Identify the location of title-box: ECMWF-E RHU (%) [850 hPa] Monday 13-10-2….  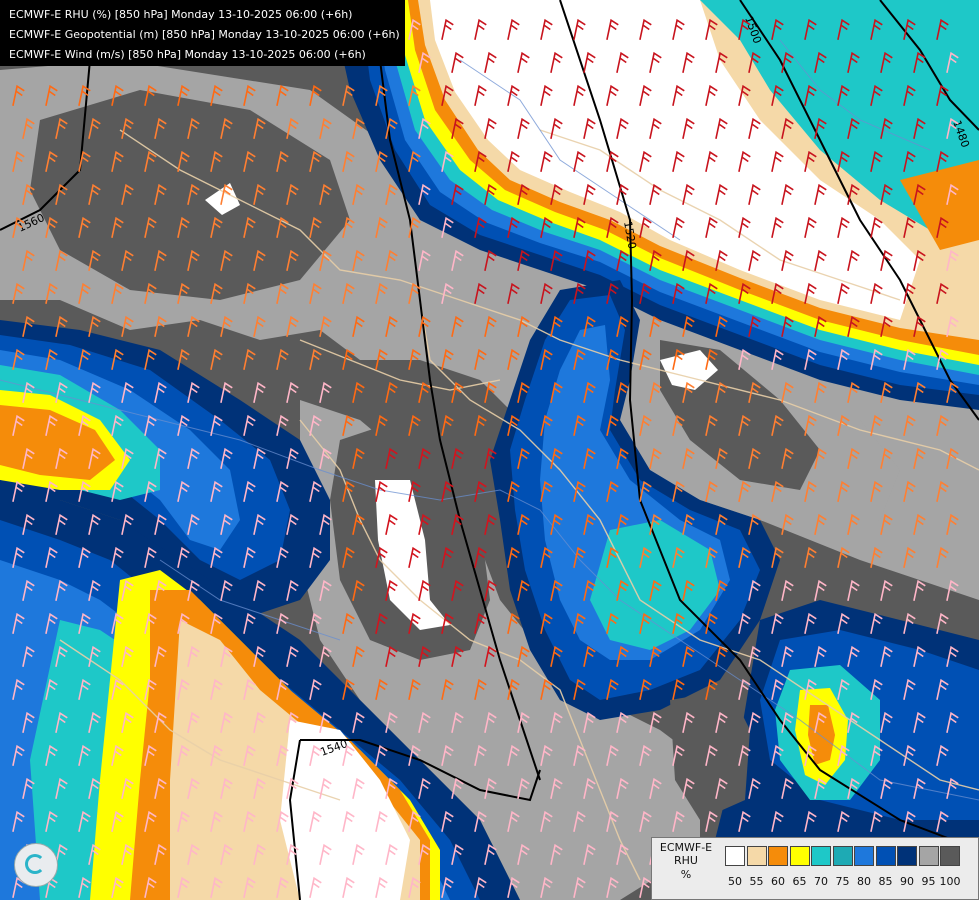
(202, 33).